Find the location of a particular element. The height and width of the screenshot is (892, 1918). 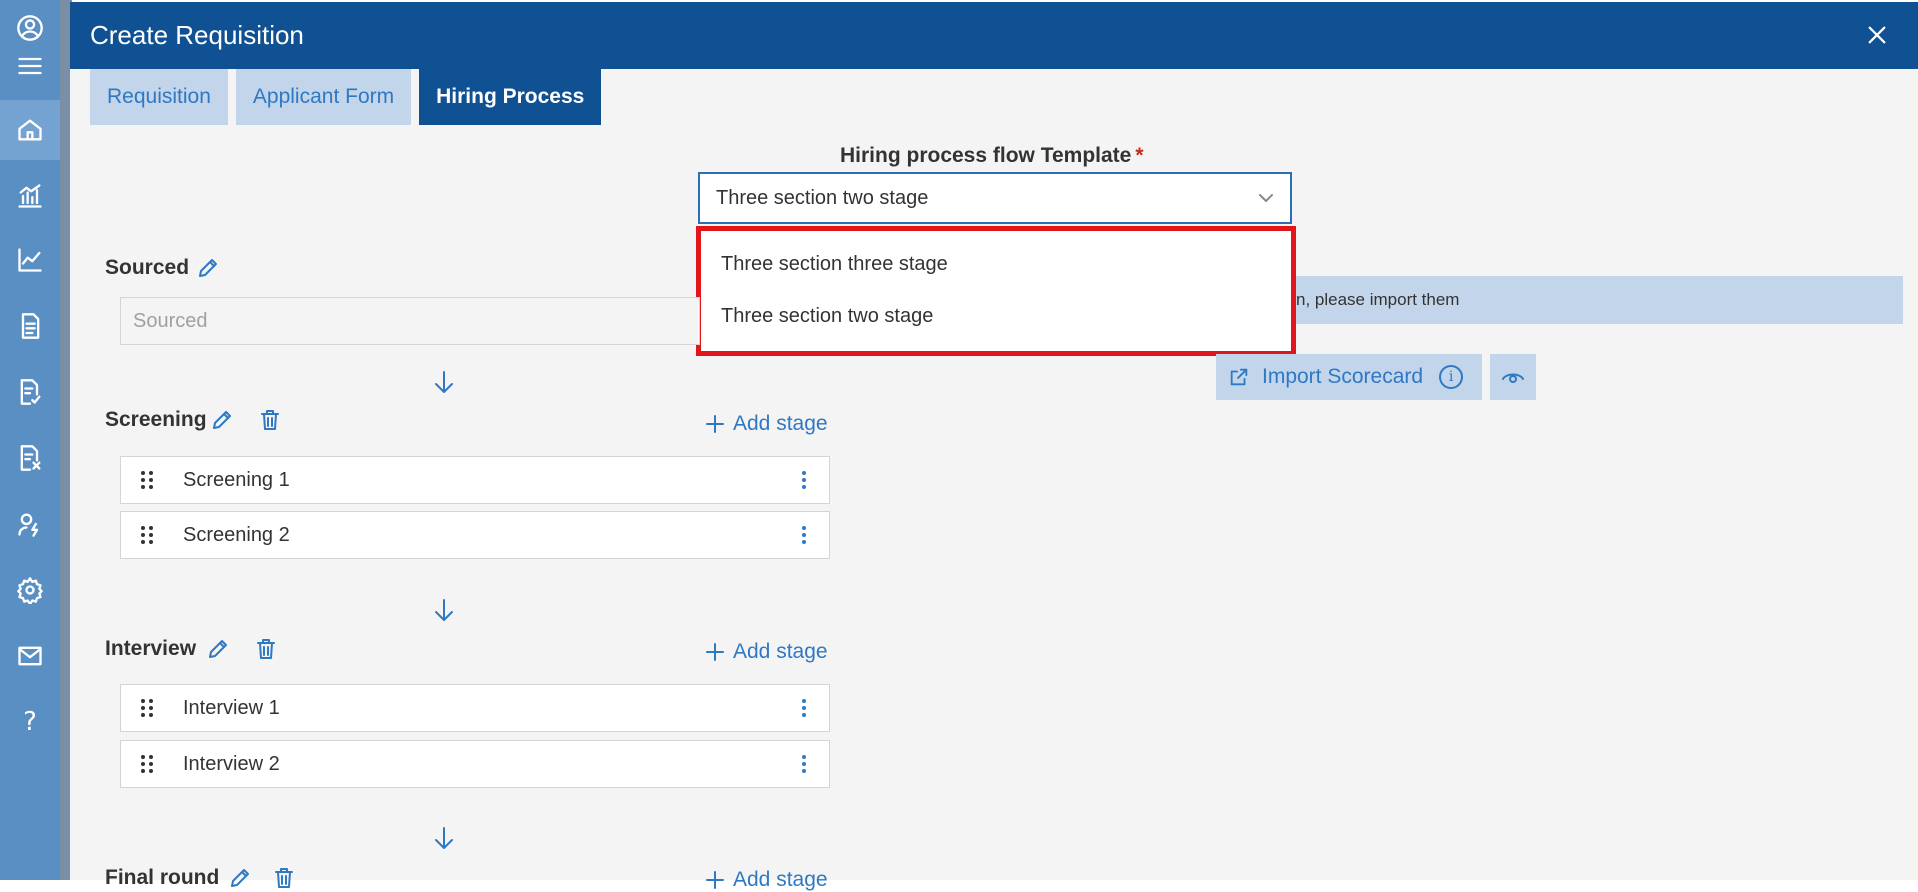

line-chart-icon is located at coordinates (30, 260).